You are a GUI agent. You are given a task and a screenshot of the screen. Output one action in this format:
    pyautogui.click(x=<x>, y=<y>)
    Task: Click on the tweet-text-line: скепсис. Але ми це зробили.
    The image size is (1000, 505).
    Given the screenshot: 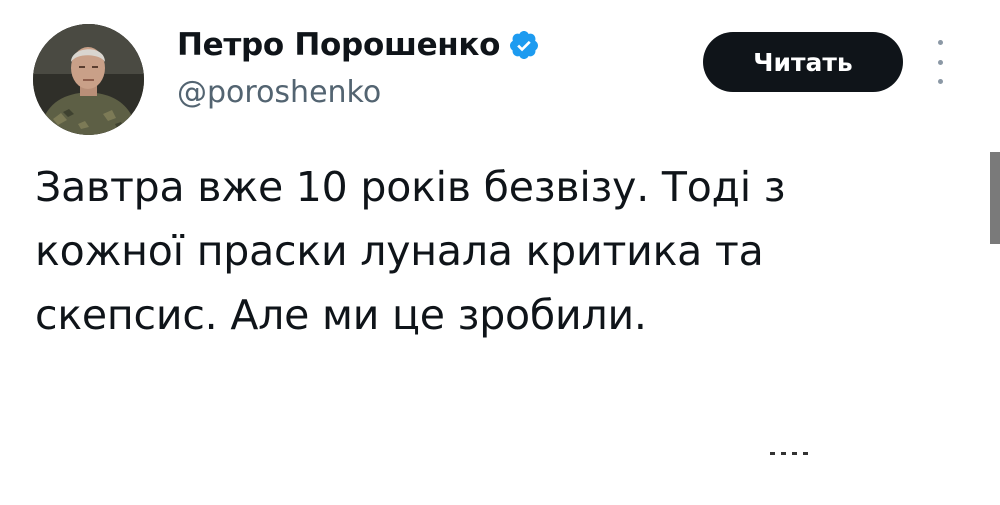 What is the action you would take?
    pyautogui.click(x=341, y=315)
    